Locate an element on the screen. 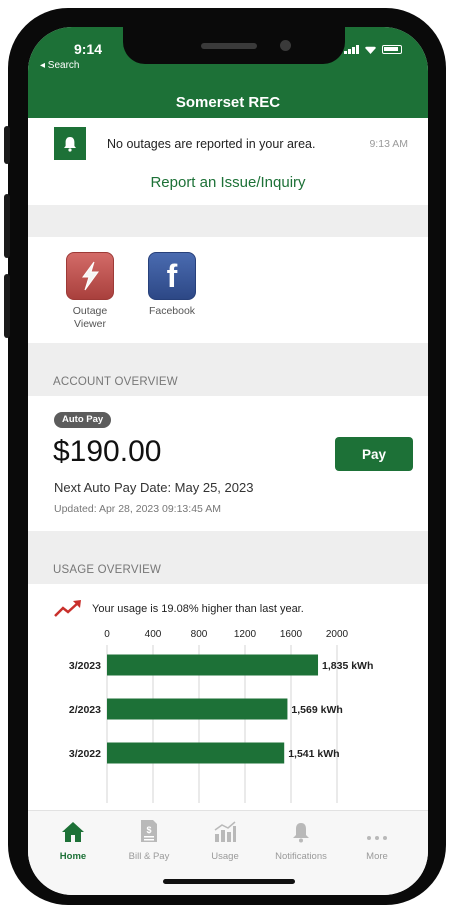 The width and height of the screenshot is (454, 913). chart-tick-label: 1200 is located at coordinates (245, 634).